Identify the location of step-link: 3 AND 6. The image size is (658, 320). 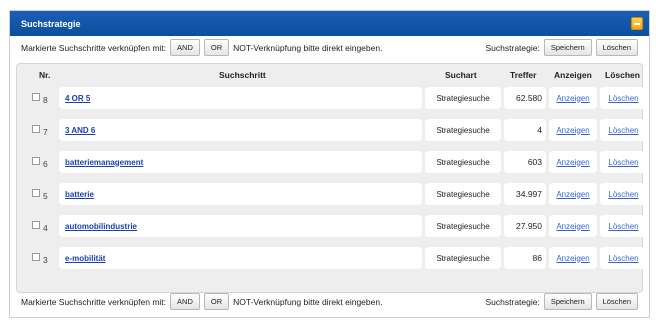
(80, 130).